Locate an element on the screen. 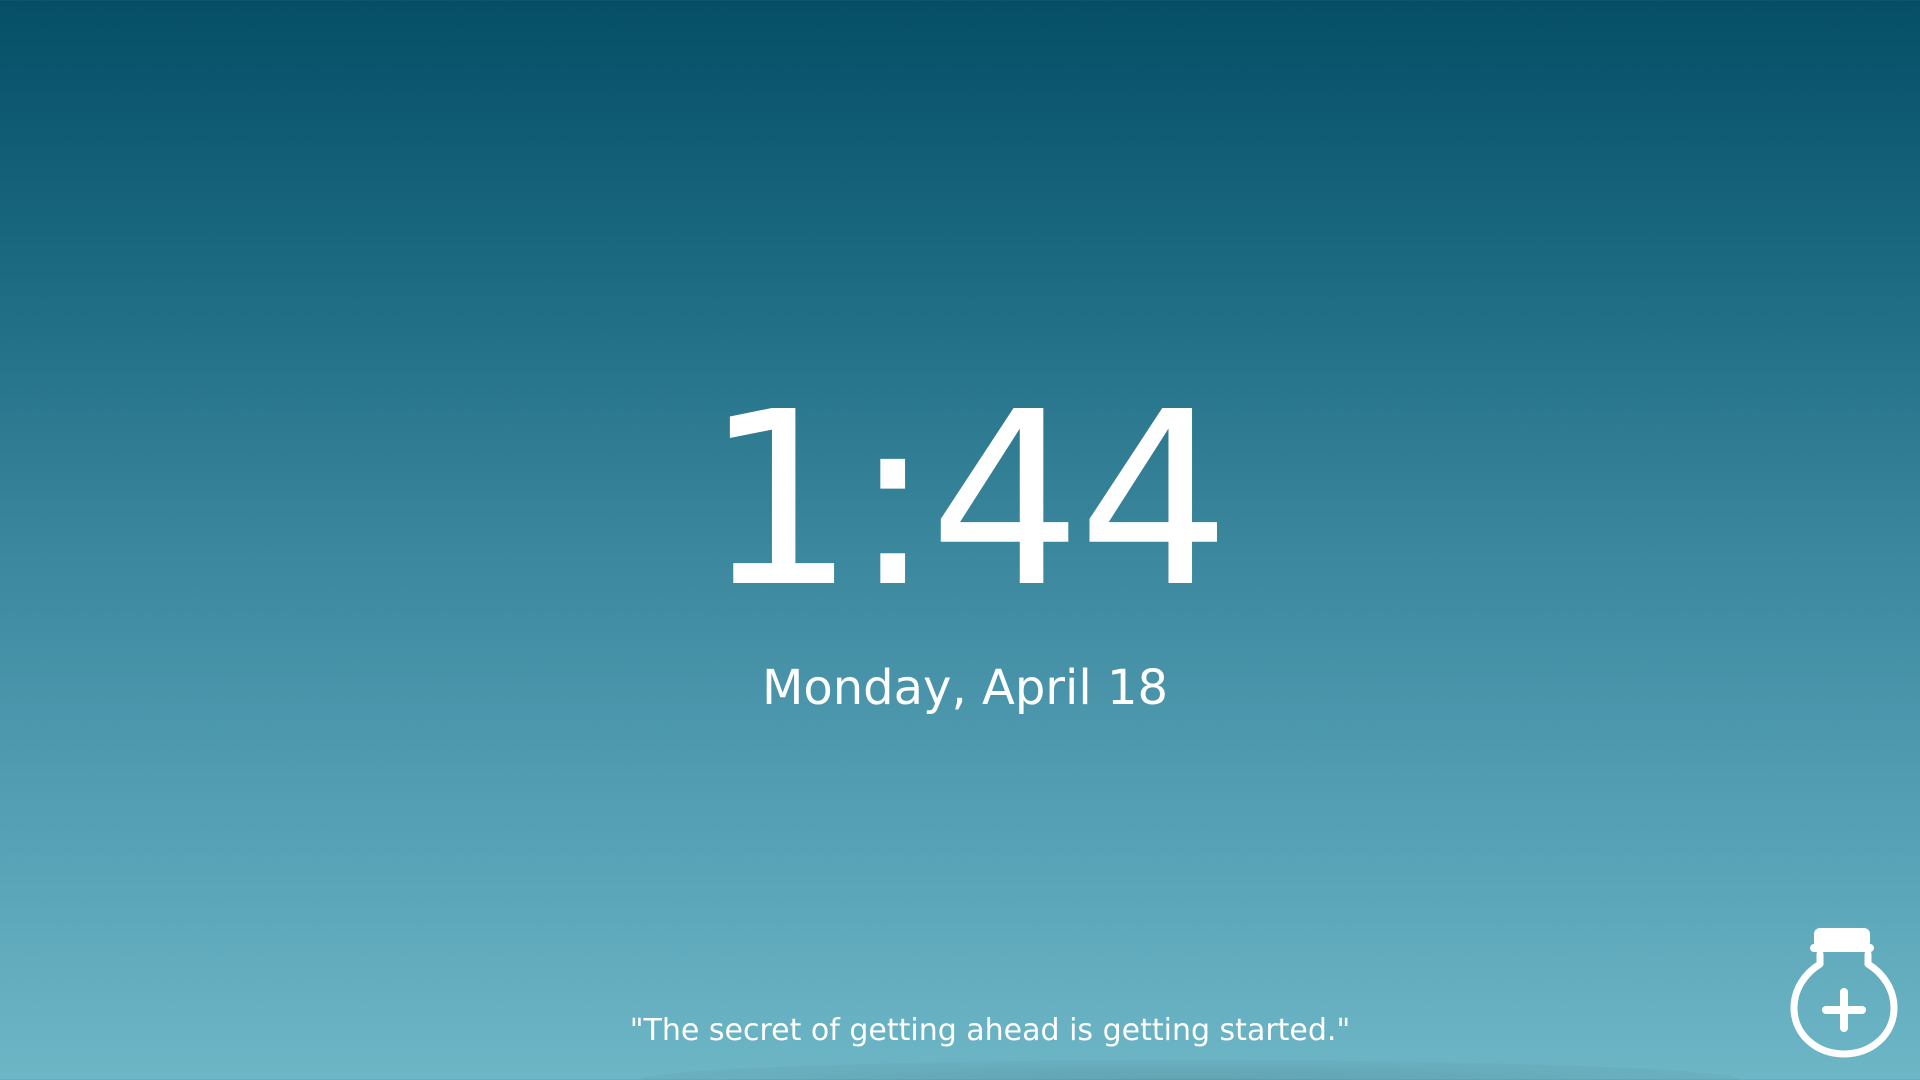 This screenshot has width=1920, height=1080. clock-date: Monday, April 18 is located at coordinates (965, 688).